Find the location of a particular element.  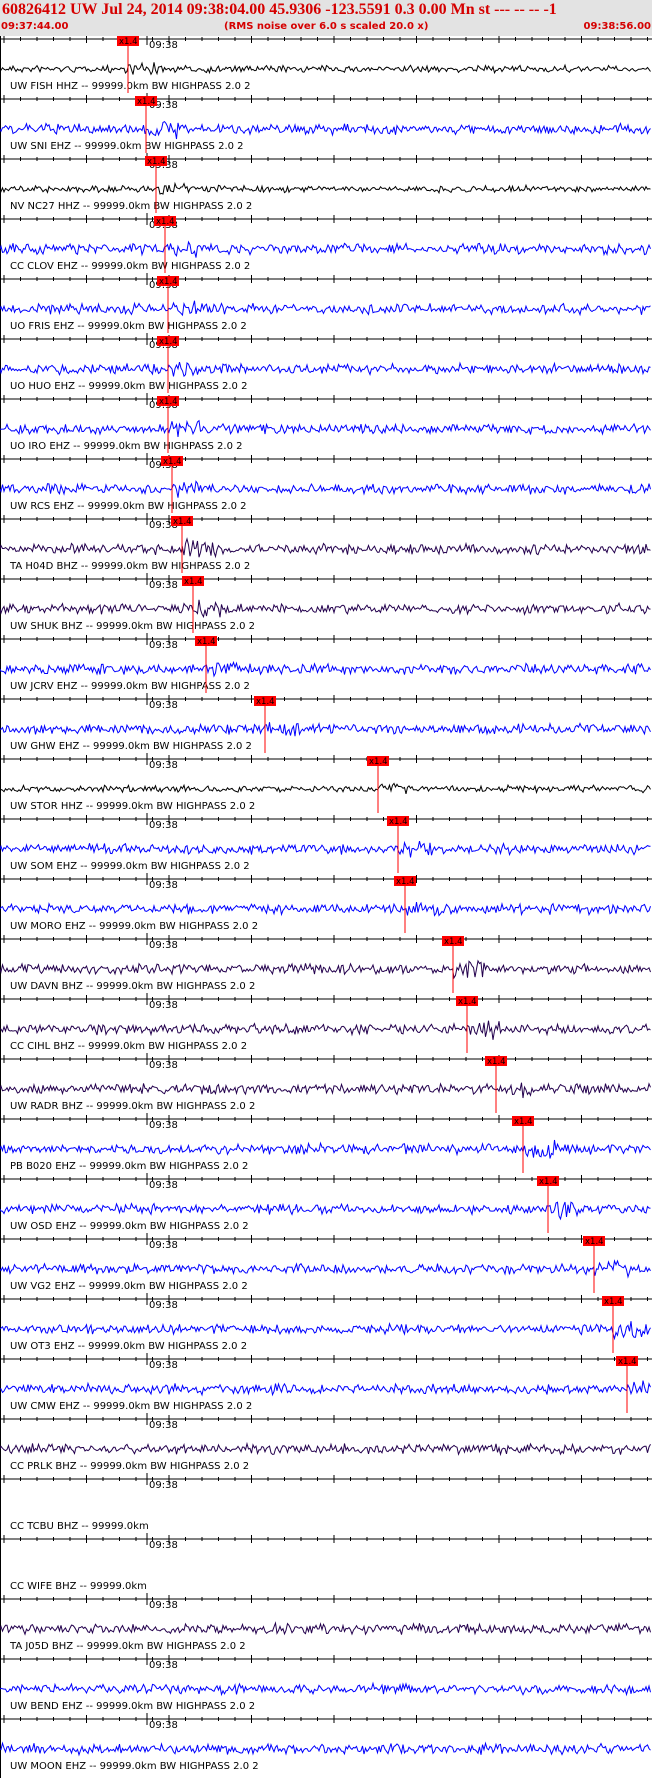

end-time: 09:38:56.00 is located at coordinates (617, 26).